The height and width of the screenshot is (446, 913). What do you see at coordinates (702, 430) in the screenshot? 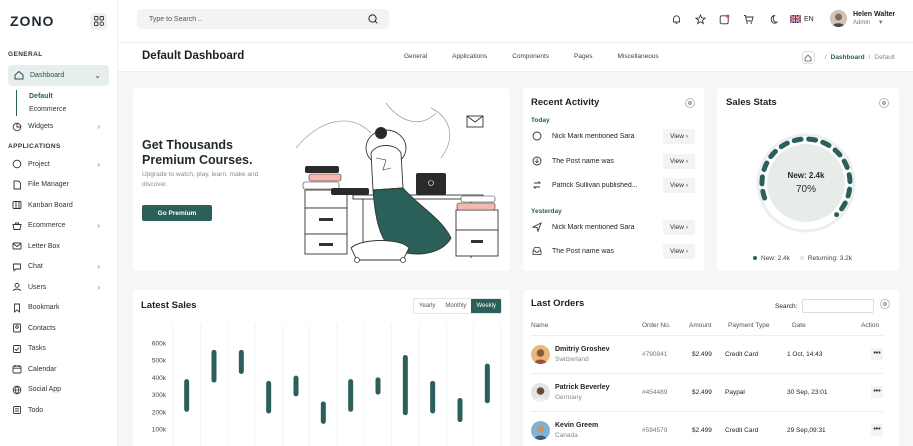
I see `order-amount: $2.499` at bounding box center [702, 430].